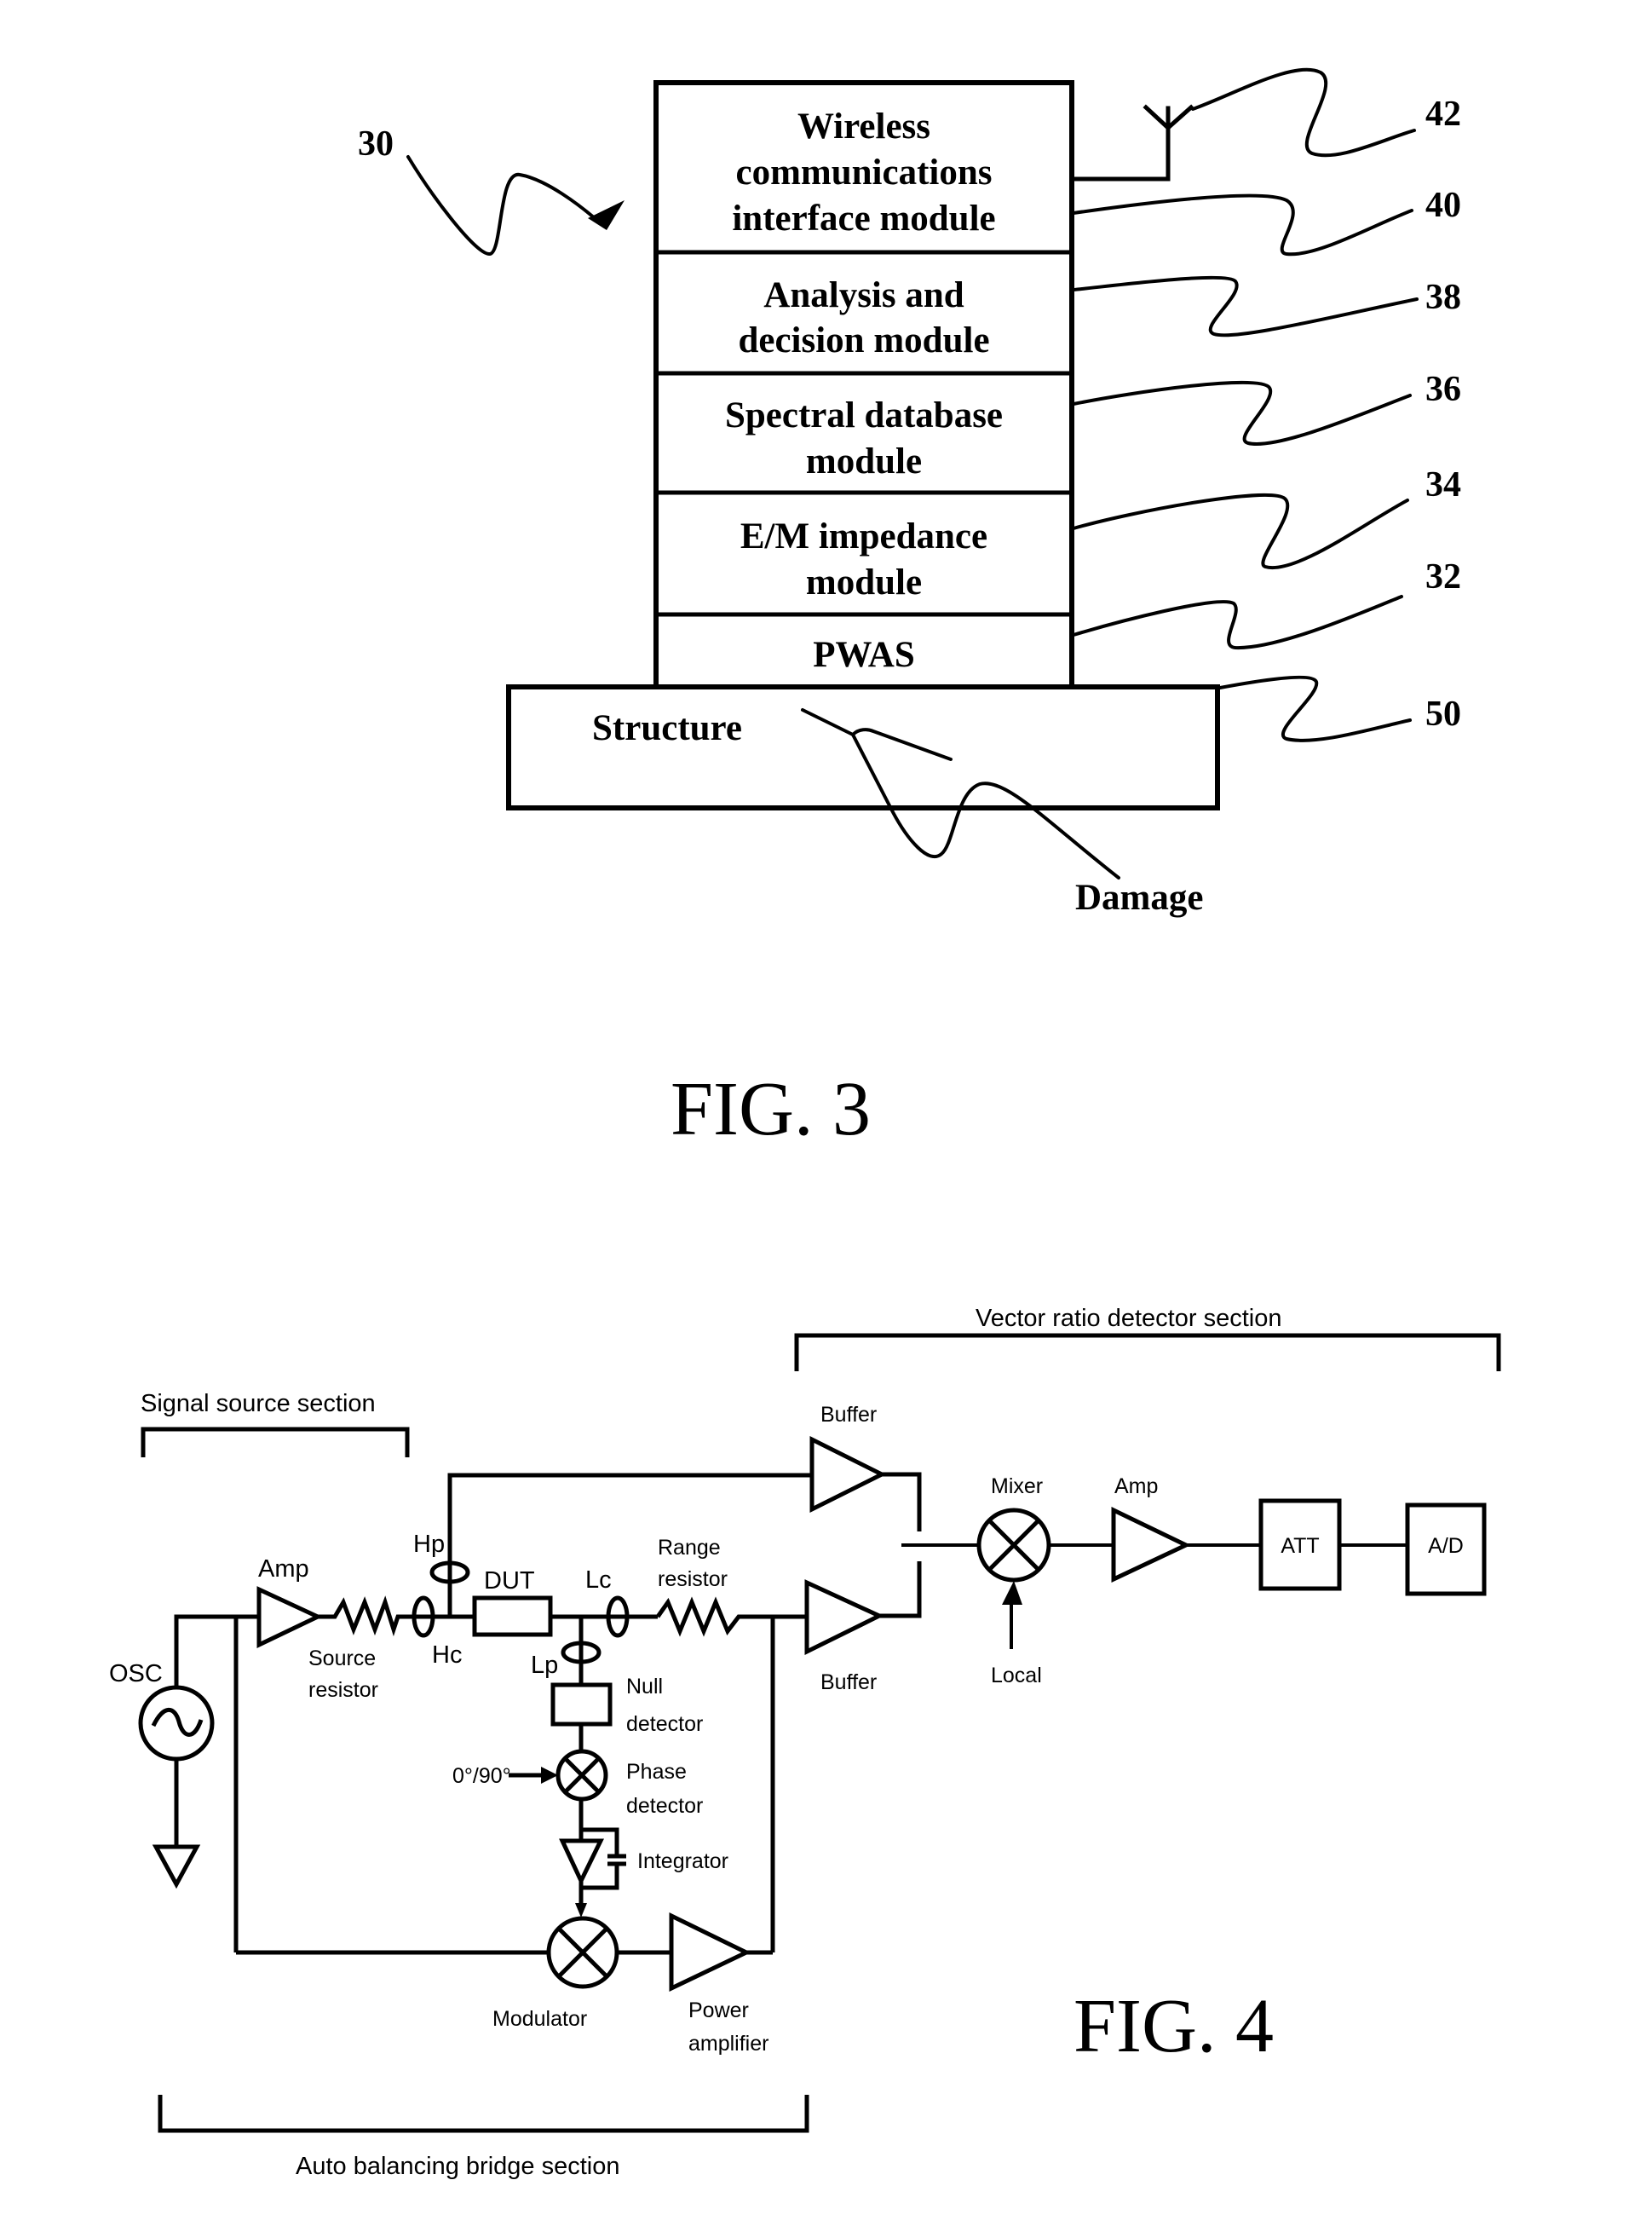 The height and width of the screenshot is (2232, 1652). Describe the element at coordinates (275, 1442) in the screenshot. I see `signal-source-bracket` at that location.